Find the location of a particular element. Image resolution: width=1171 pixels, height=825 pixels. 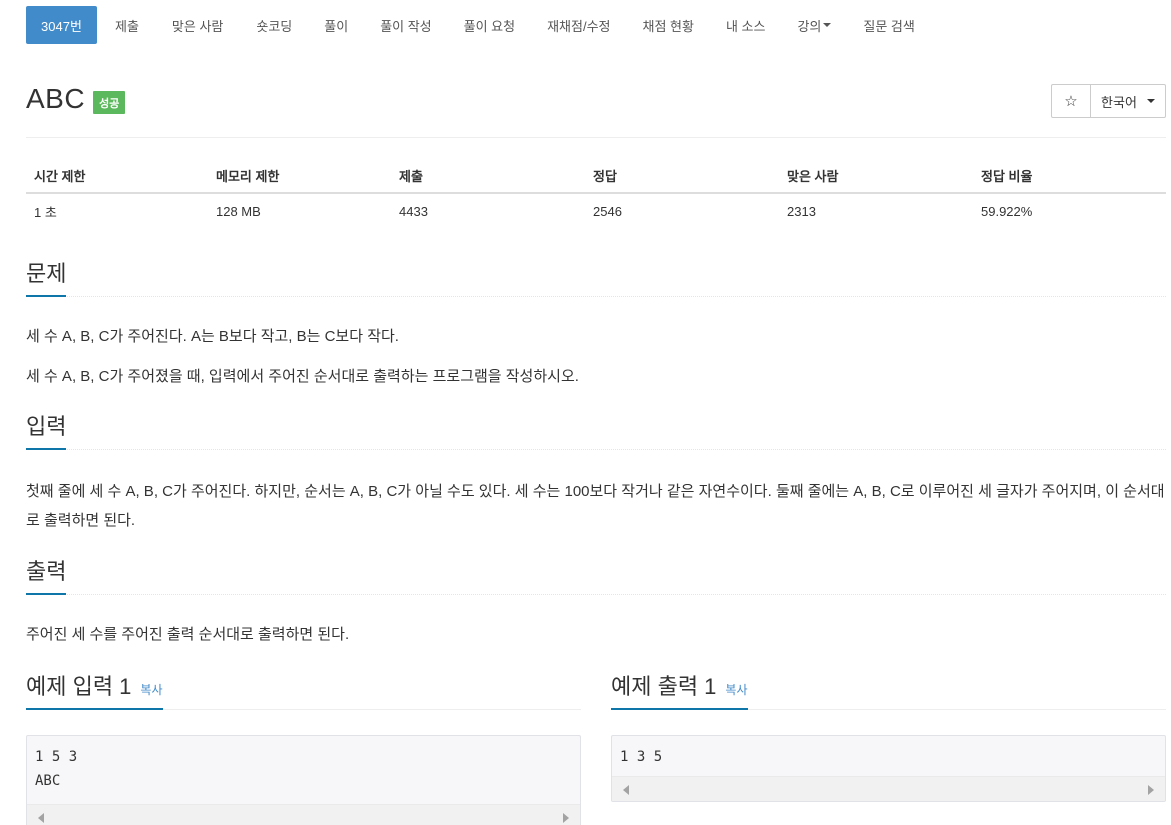

problem-title-row: ABC 성공 is located at coordinates (76, 99).